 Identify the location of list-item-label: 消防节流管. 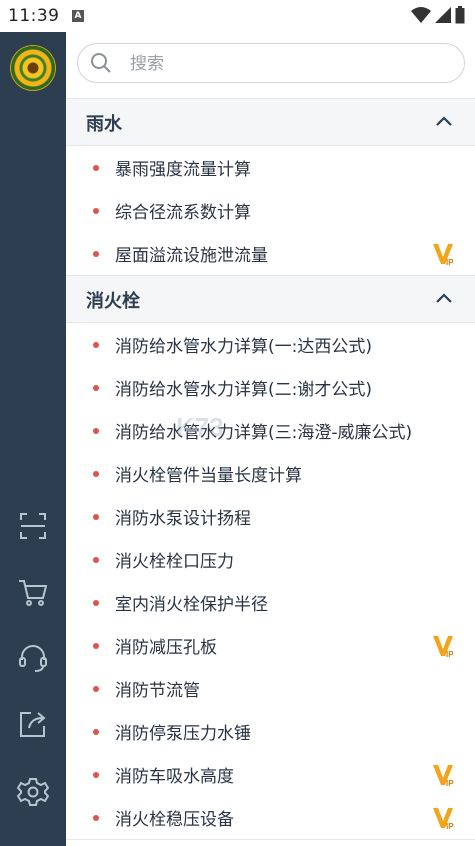
(157, 691).